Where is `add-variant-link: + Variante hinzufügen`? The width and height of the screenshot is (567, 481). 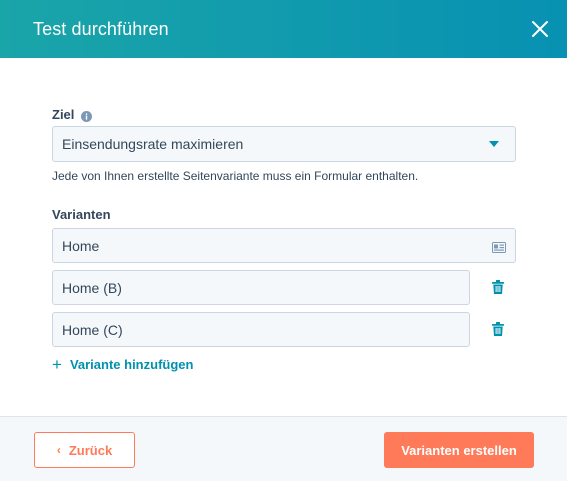
add-variant-link: + Variante hinzufügen is located at coordinates (123, 364).